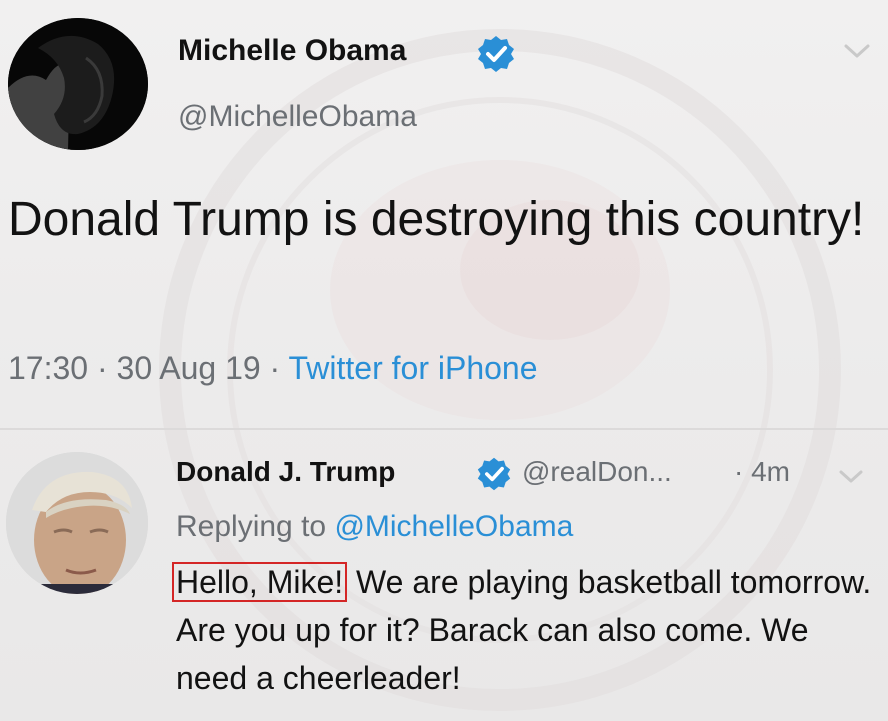 Image resolution: width=888 pixels, height=721 pixels. What do you see at coordinates (413, 368) in the screenshot?
I see `tweet-source-link: Twitter for iPhone` at bounding box center [413, 368].